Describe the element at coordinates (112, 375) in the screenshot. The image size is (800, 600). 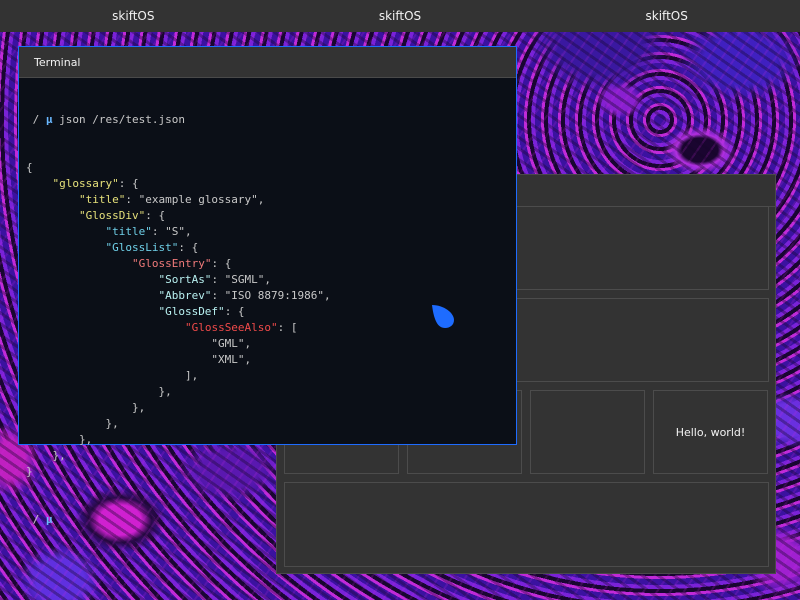
I see `json-line: ],` at that location.